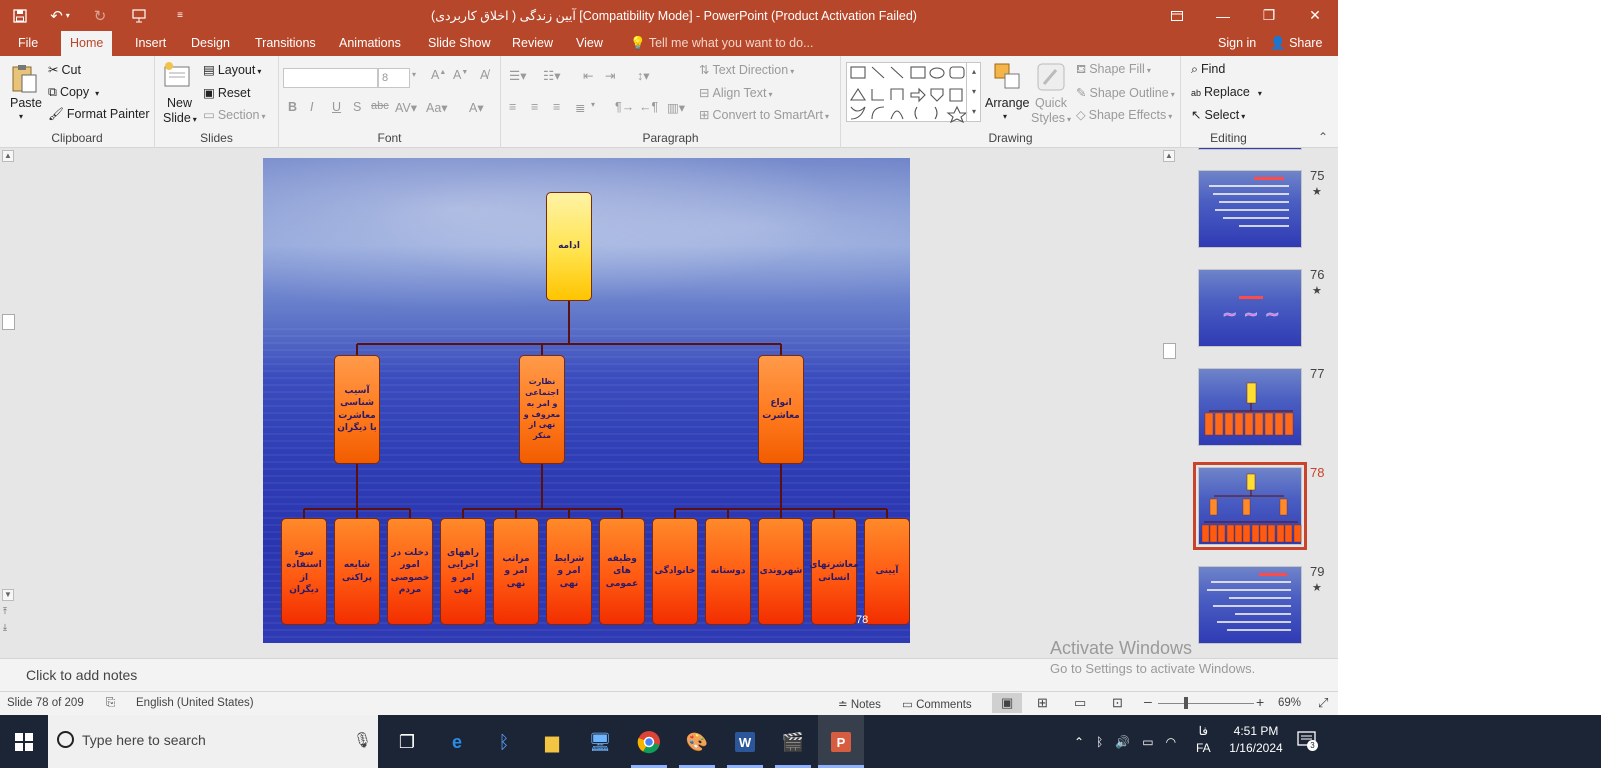  I want to click on canvas-right-scrollbar: ▲ ▼, so click(1169, 419).